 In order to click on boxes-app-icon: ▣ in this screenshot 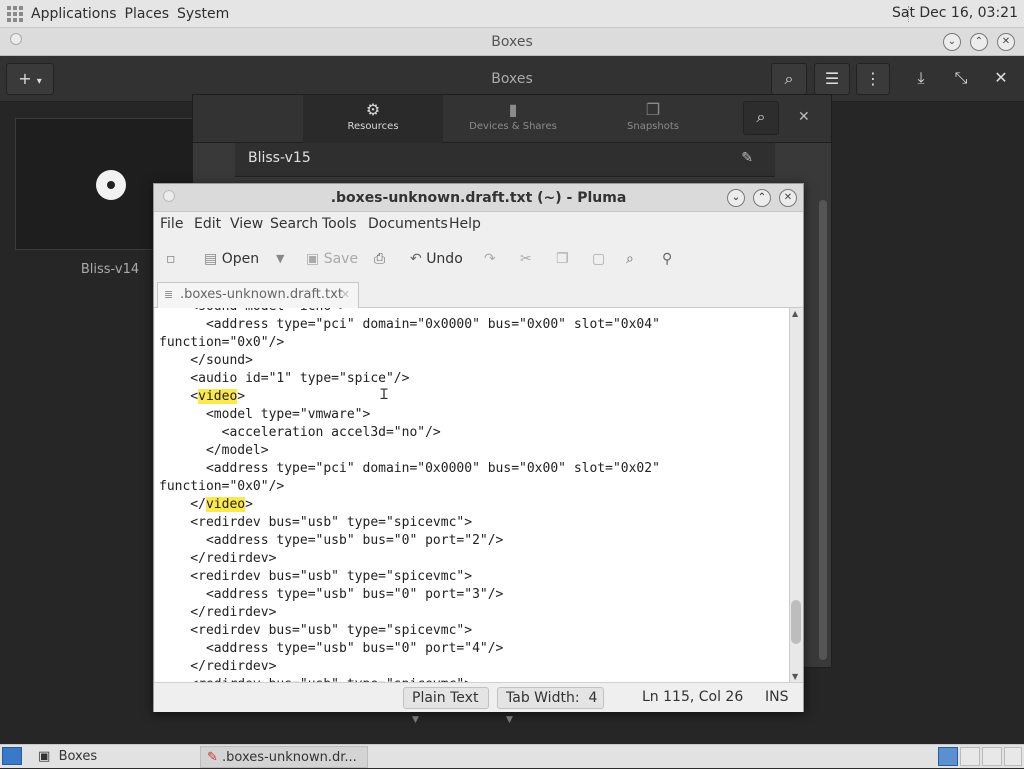, I will do `click(44, 756)`.